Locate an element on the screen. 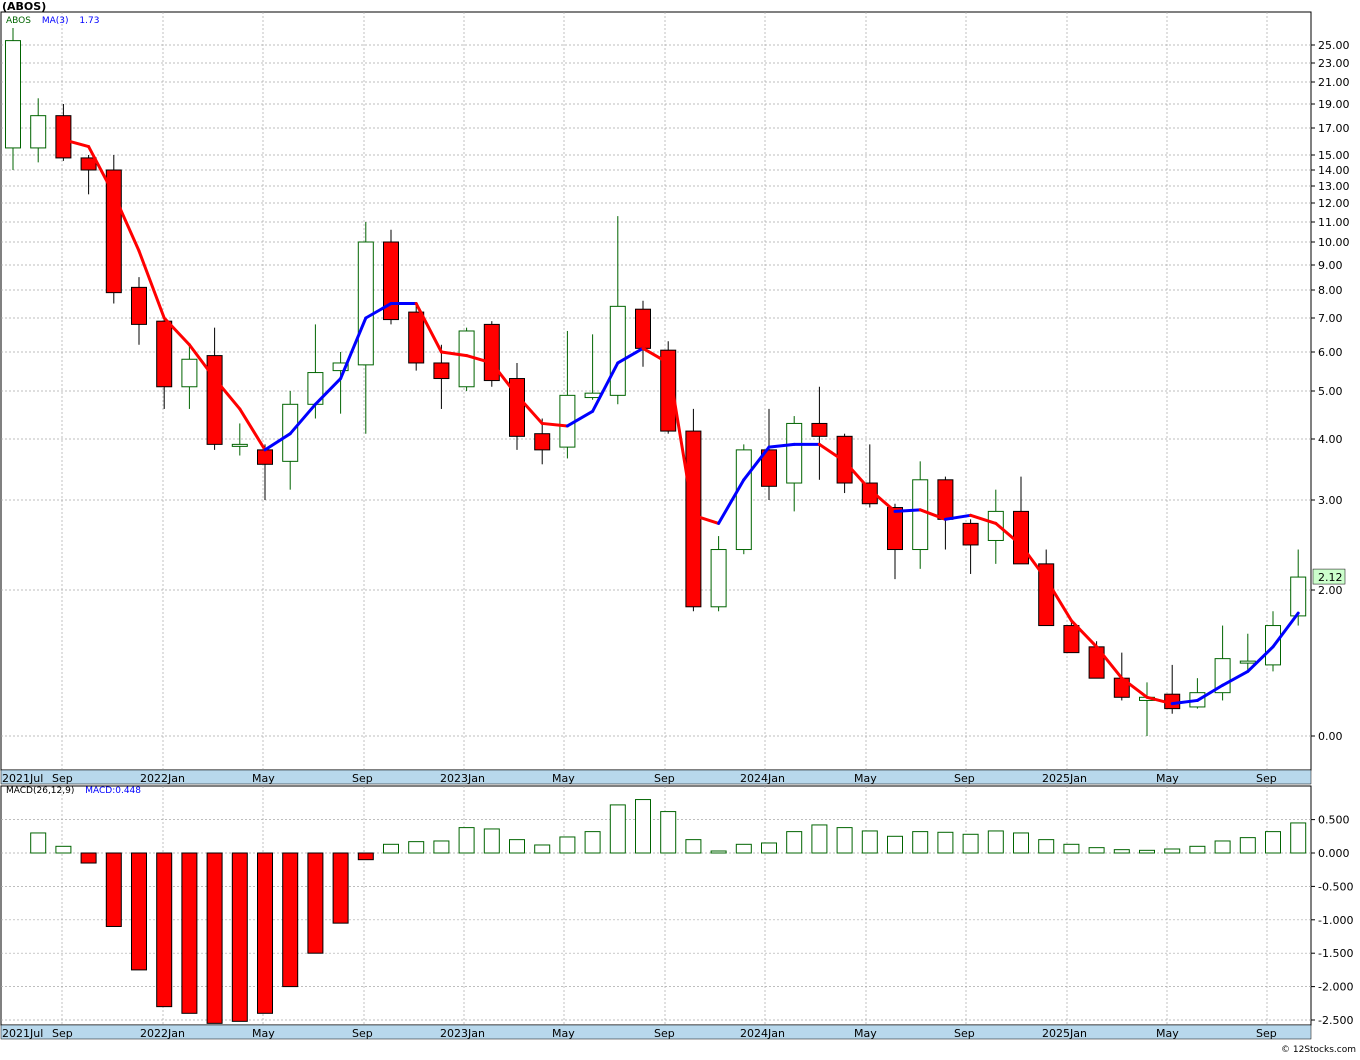  macd-x-label: 2021Jul is located at coordinates (22, 1033).